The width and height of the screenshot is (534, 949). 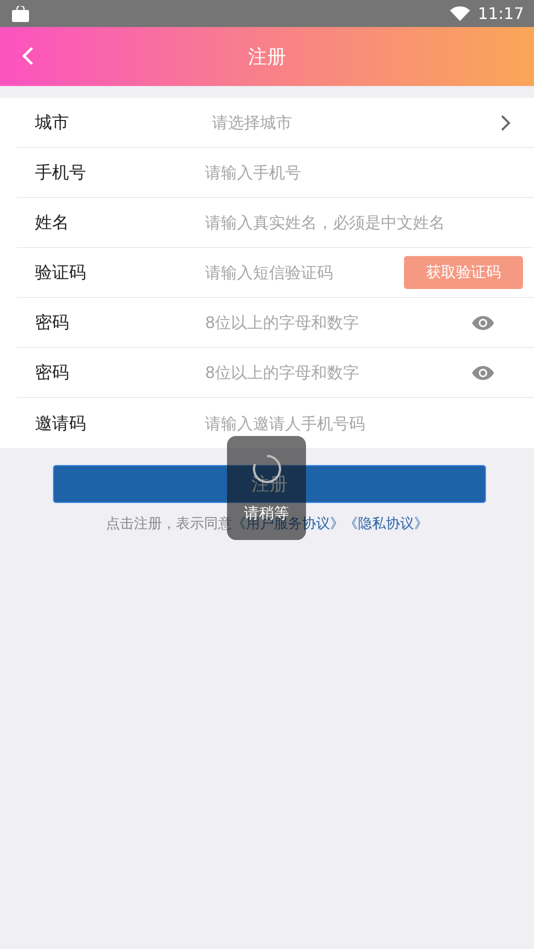 What do you see at coordinates (267, 57) in the screenshot?
I see `page-title: 注册` at bounding box center [267, 57].